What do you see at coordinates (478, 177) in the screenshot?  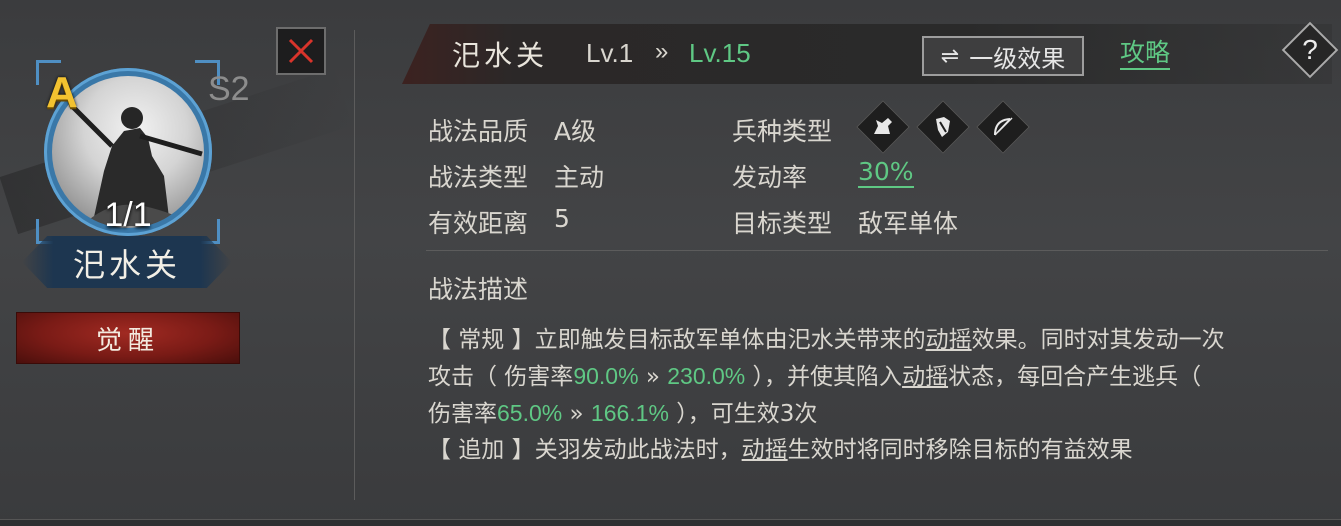 I see `type-label: 战法类型` at bounding box center [478, 177].